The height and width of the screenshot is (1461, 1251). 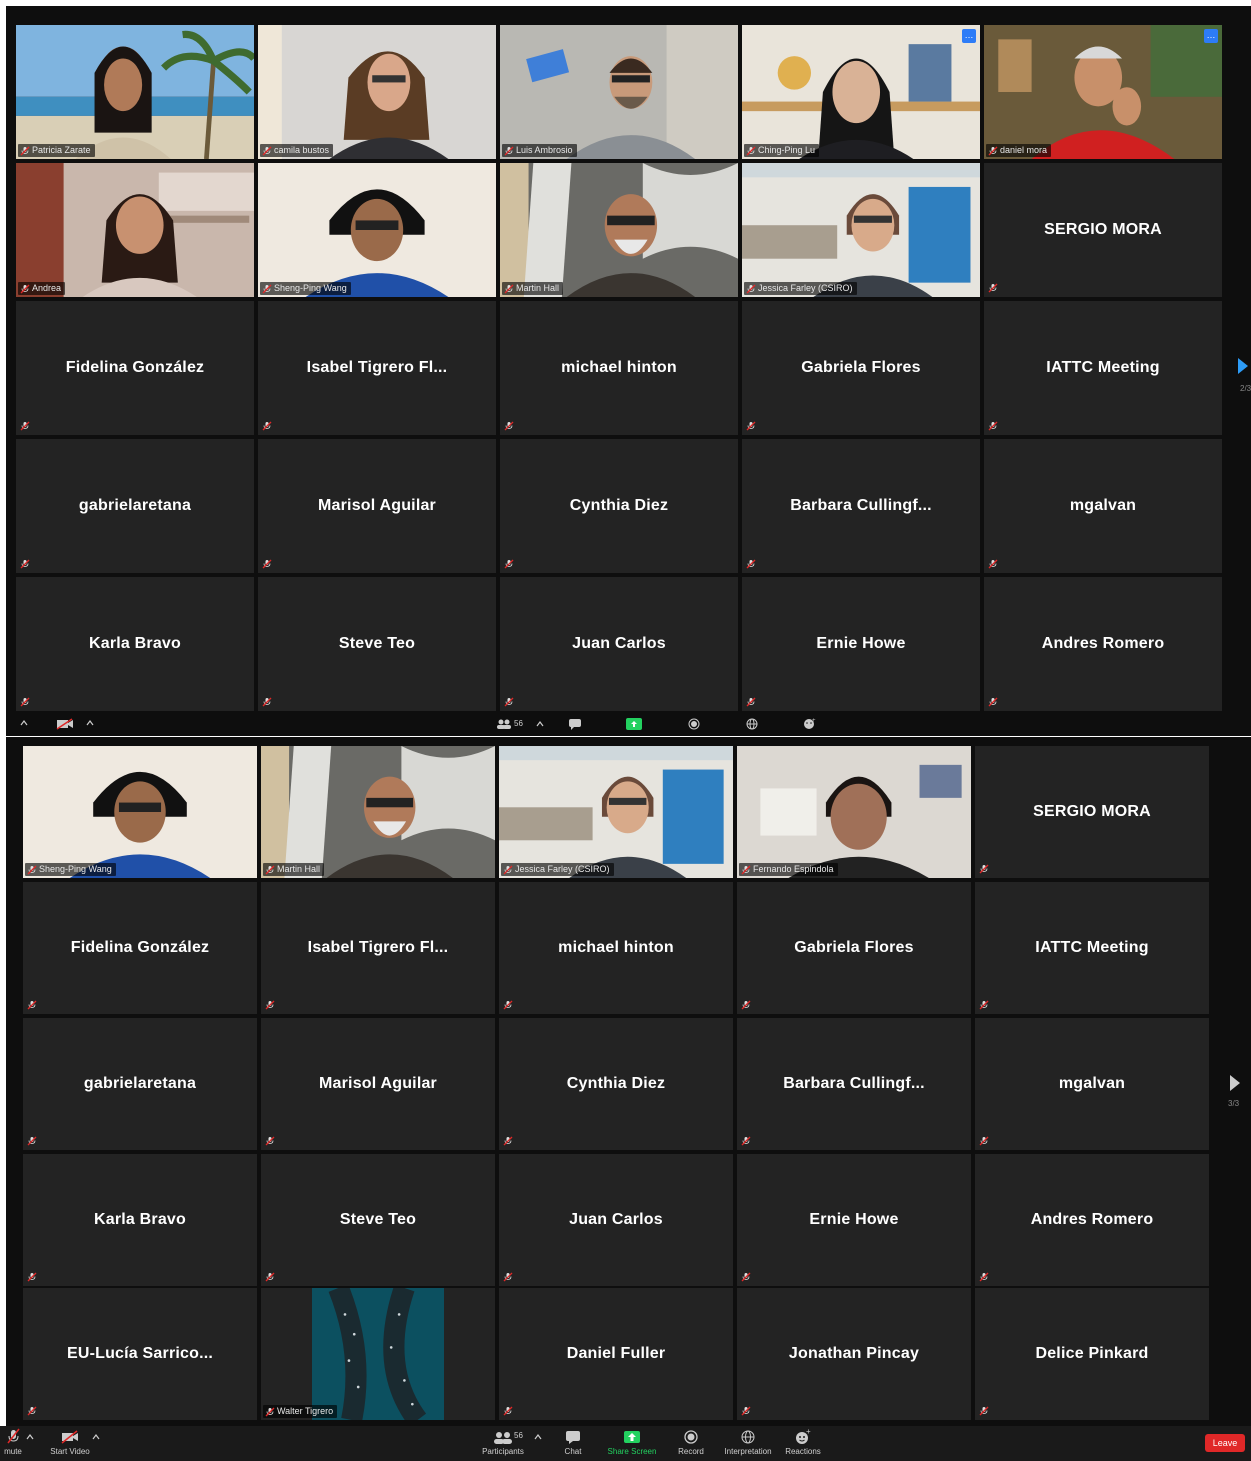 I want to click on video-tile: Walter Tigrero, so click(x=378, y=1354).